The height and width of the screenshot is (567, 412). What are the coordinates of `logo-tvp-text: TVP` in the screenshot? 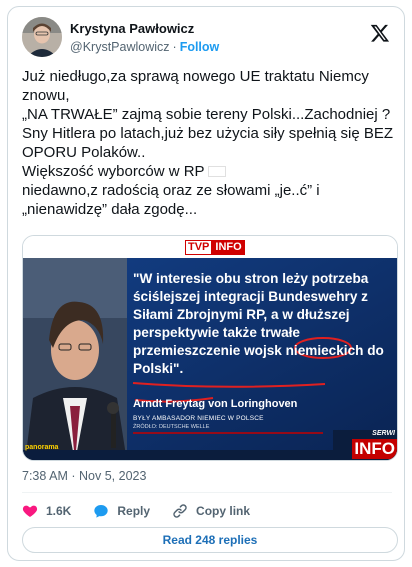 It's located at (199, 247).